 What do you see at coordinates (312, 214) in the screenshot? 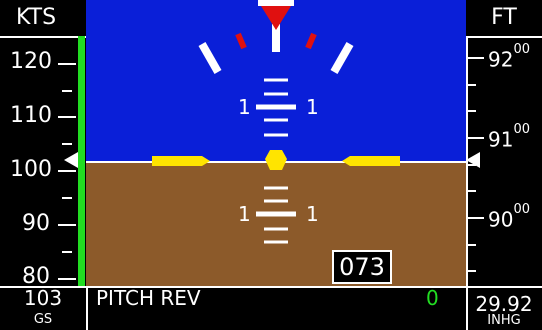
I see `pitch-label-lower-right: 1` at bounding box center [312, 214].